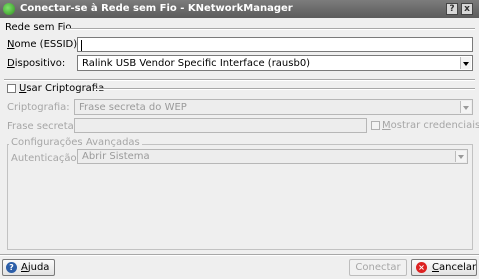 The width and height of the screenshot is (479, 279). I want to click on text-cursor, so click(81, 45).